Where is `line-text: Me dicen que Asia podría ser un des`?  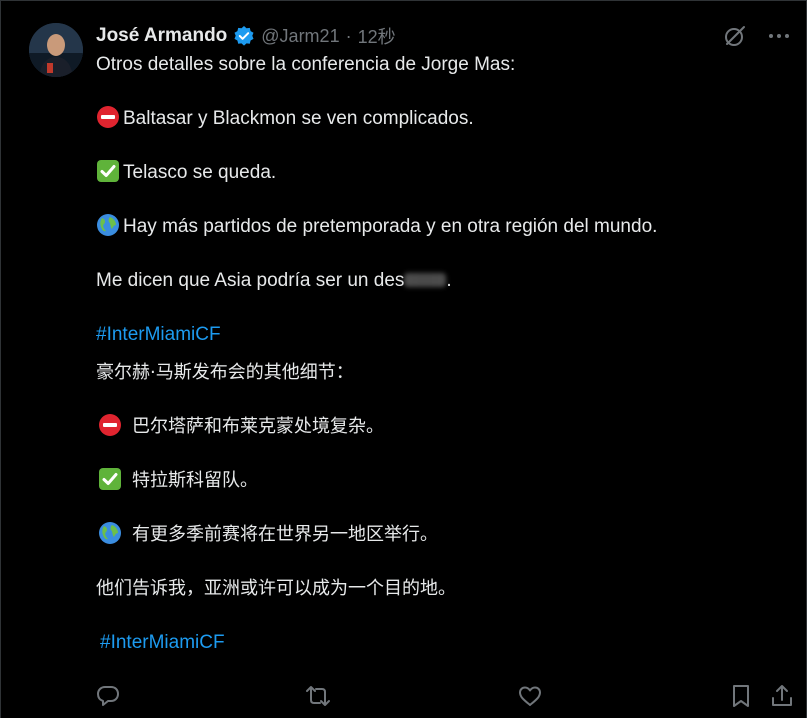 line-text: Me dicen que Asia podría ser un des is located at coordinates (250, 280).